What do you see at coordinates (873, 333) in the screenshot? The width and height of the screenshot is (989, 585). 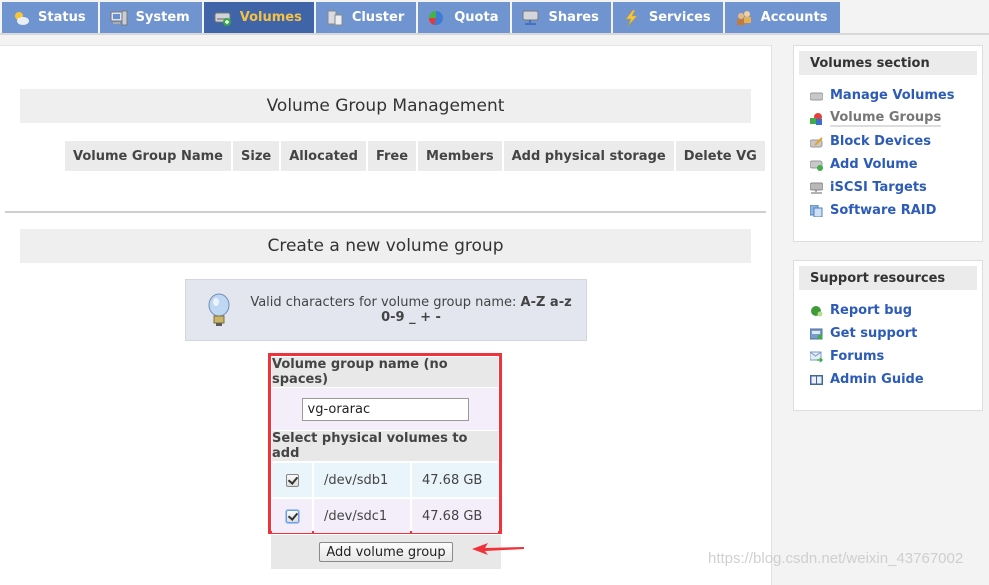 I see `get-support-link: Get support` at bounding box center [873, 333].